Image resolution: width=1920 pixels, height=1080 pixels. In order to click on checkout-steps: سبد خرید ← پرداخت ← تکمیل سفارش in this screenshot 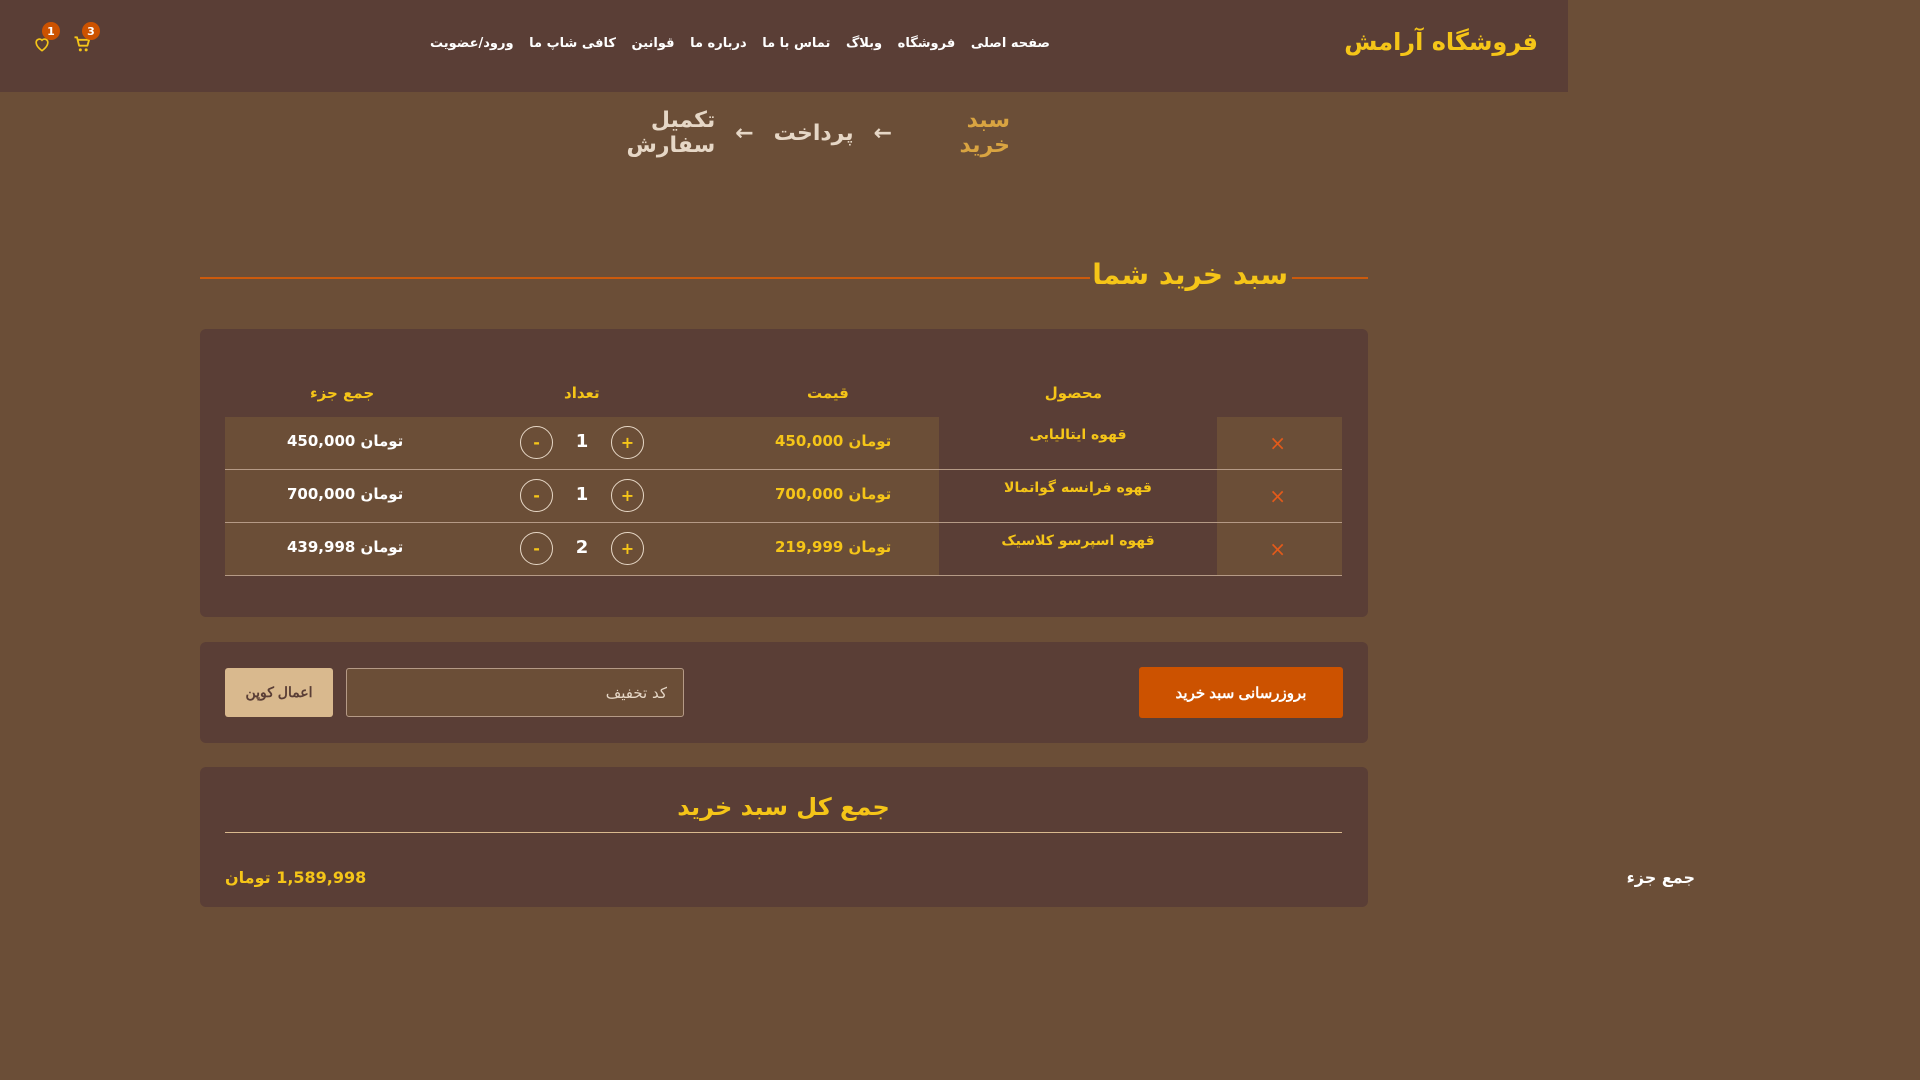, I will do `click(785, 133)`.